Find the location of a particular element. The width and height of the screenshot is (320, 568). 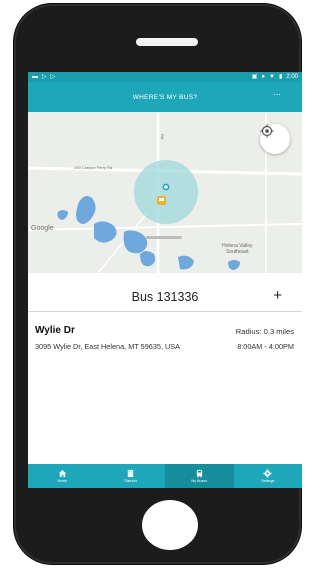

phone-speaker is located at coordinates (167, 42).